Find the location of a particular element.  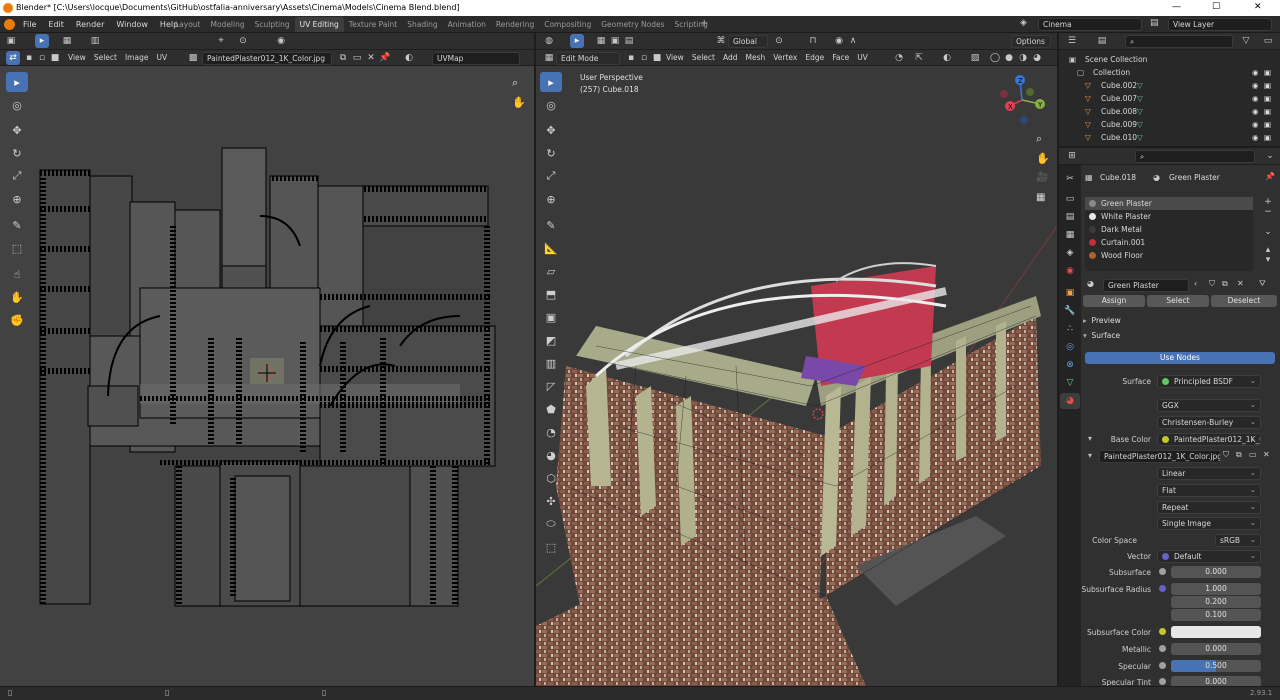

viewport-editor-type-icon: ◍ is located at coordinates (549, 41).